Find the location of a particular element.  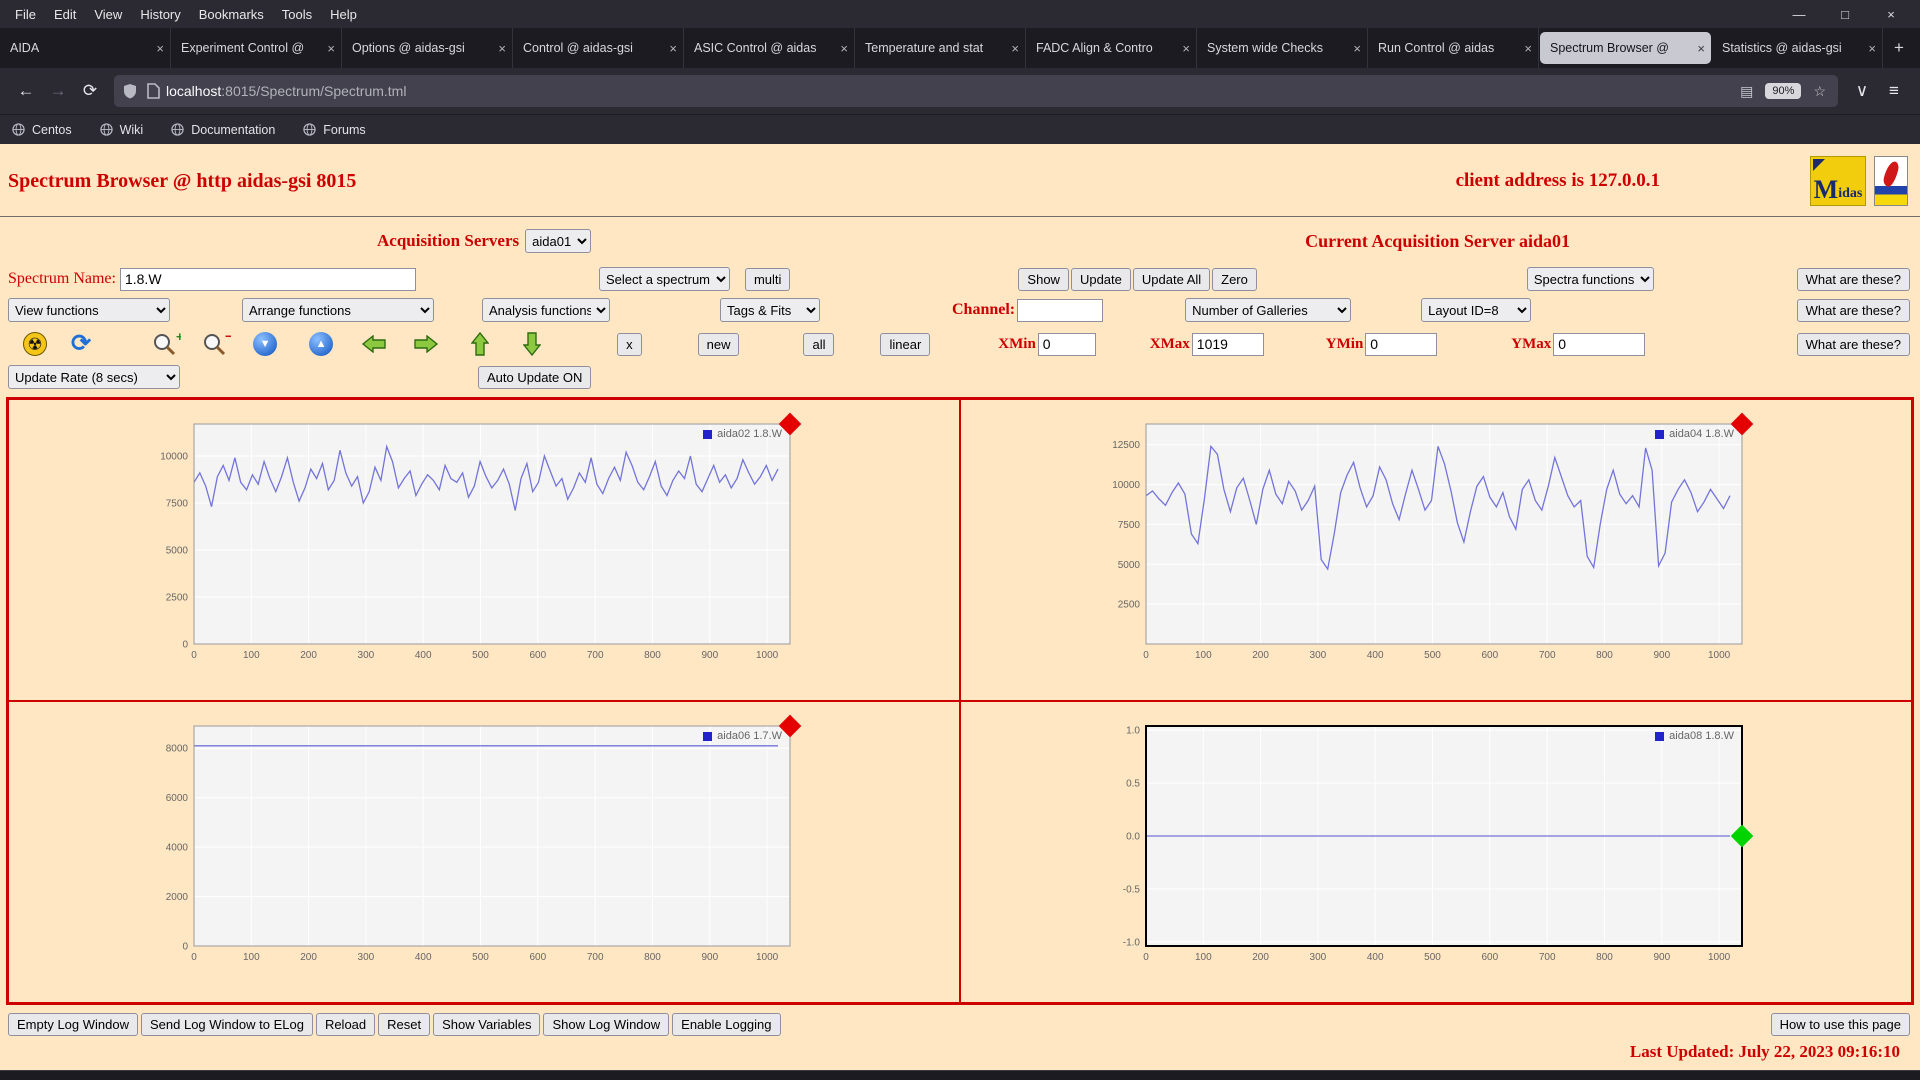

tab-system-wide-checks: System wide Checks × is located at coordinates (1282, 48).